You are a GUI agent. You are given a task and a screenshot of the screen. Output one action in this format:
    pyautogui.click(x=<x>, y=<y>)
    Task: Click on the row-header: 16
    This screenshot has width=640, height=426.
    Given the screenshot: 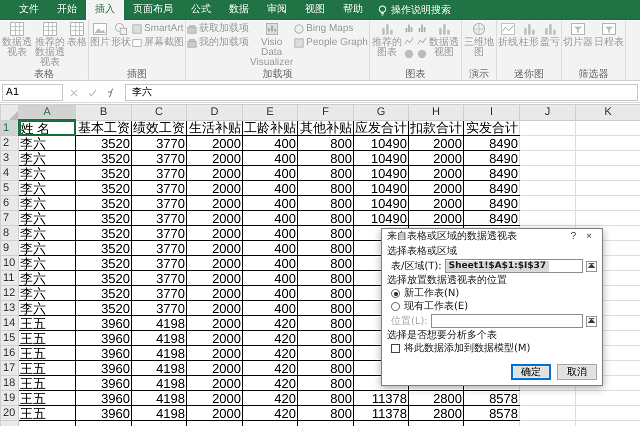 What is the action you would take?
    pyautogui.click(x=9, y=353)
    